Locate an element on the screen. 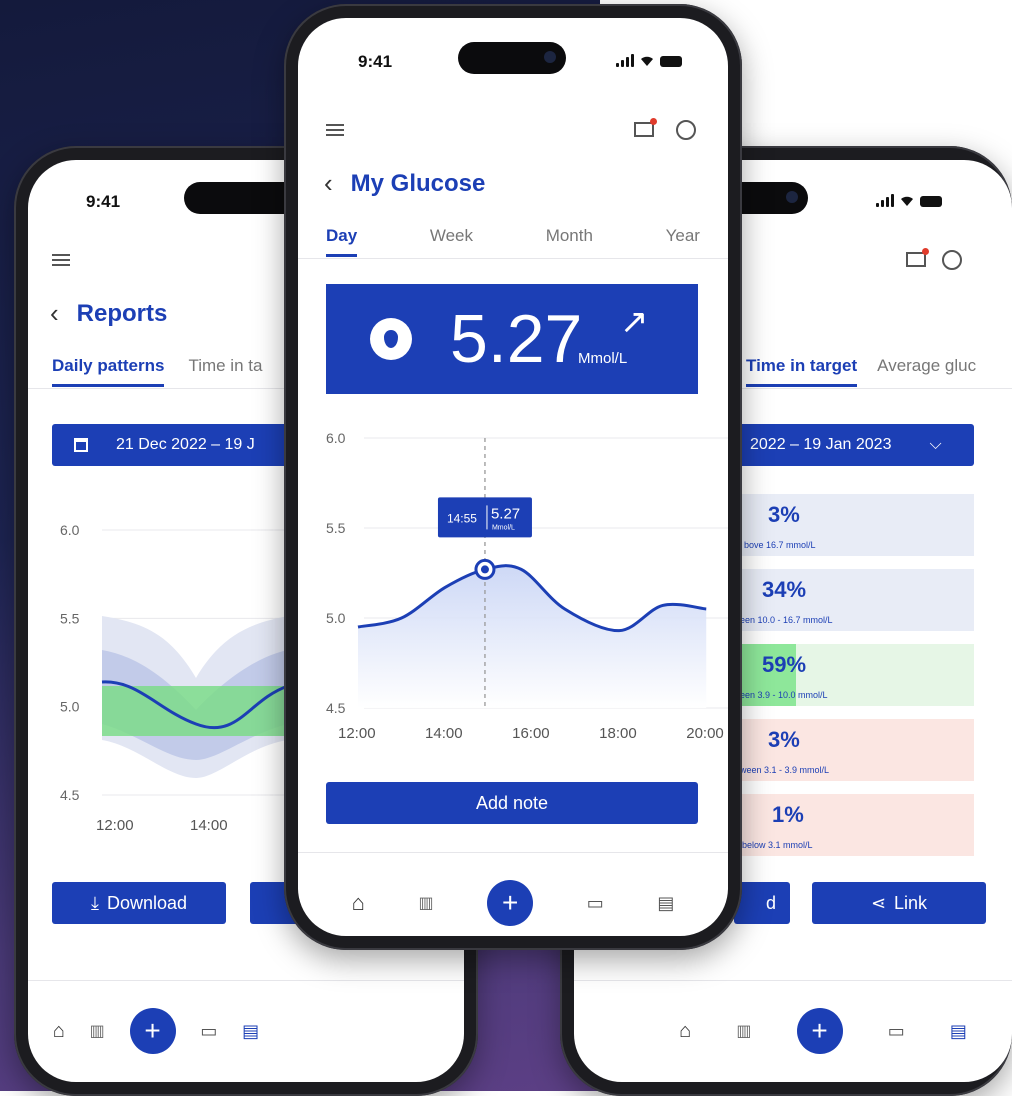 This screenshot has width=1012, height=1096. point-tooltip: 14:55 5.27 Mmol/L is located at coordinates (484, 517).